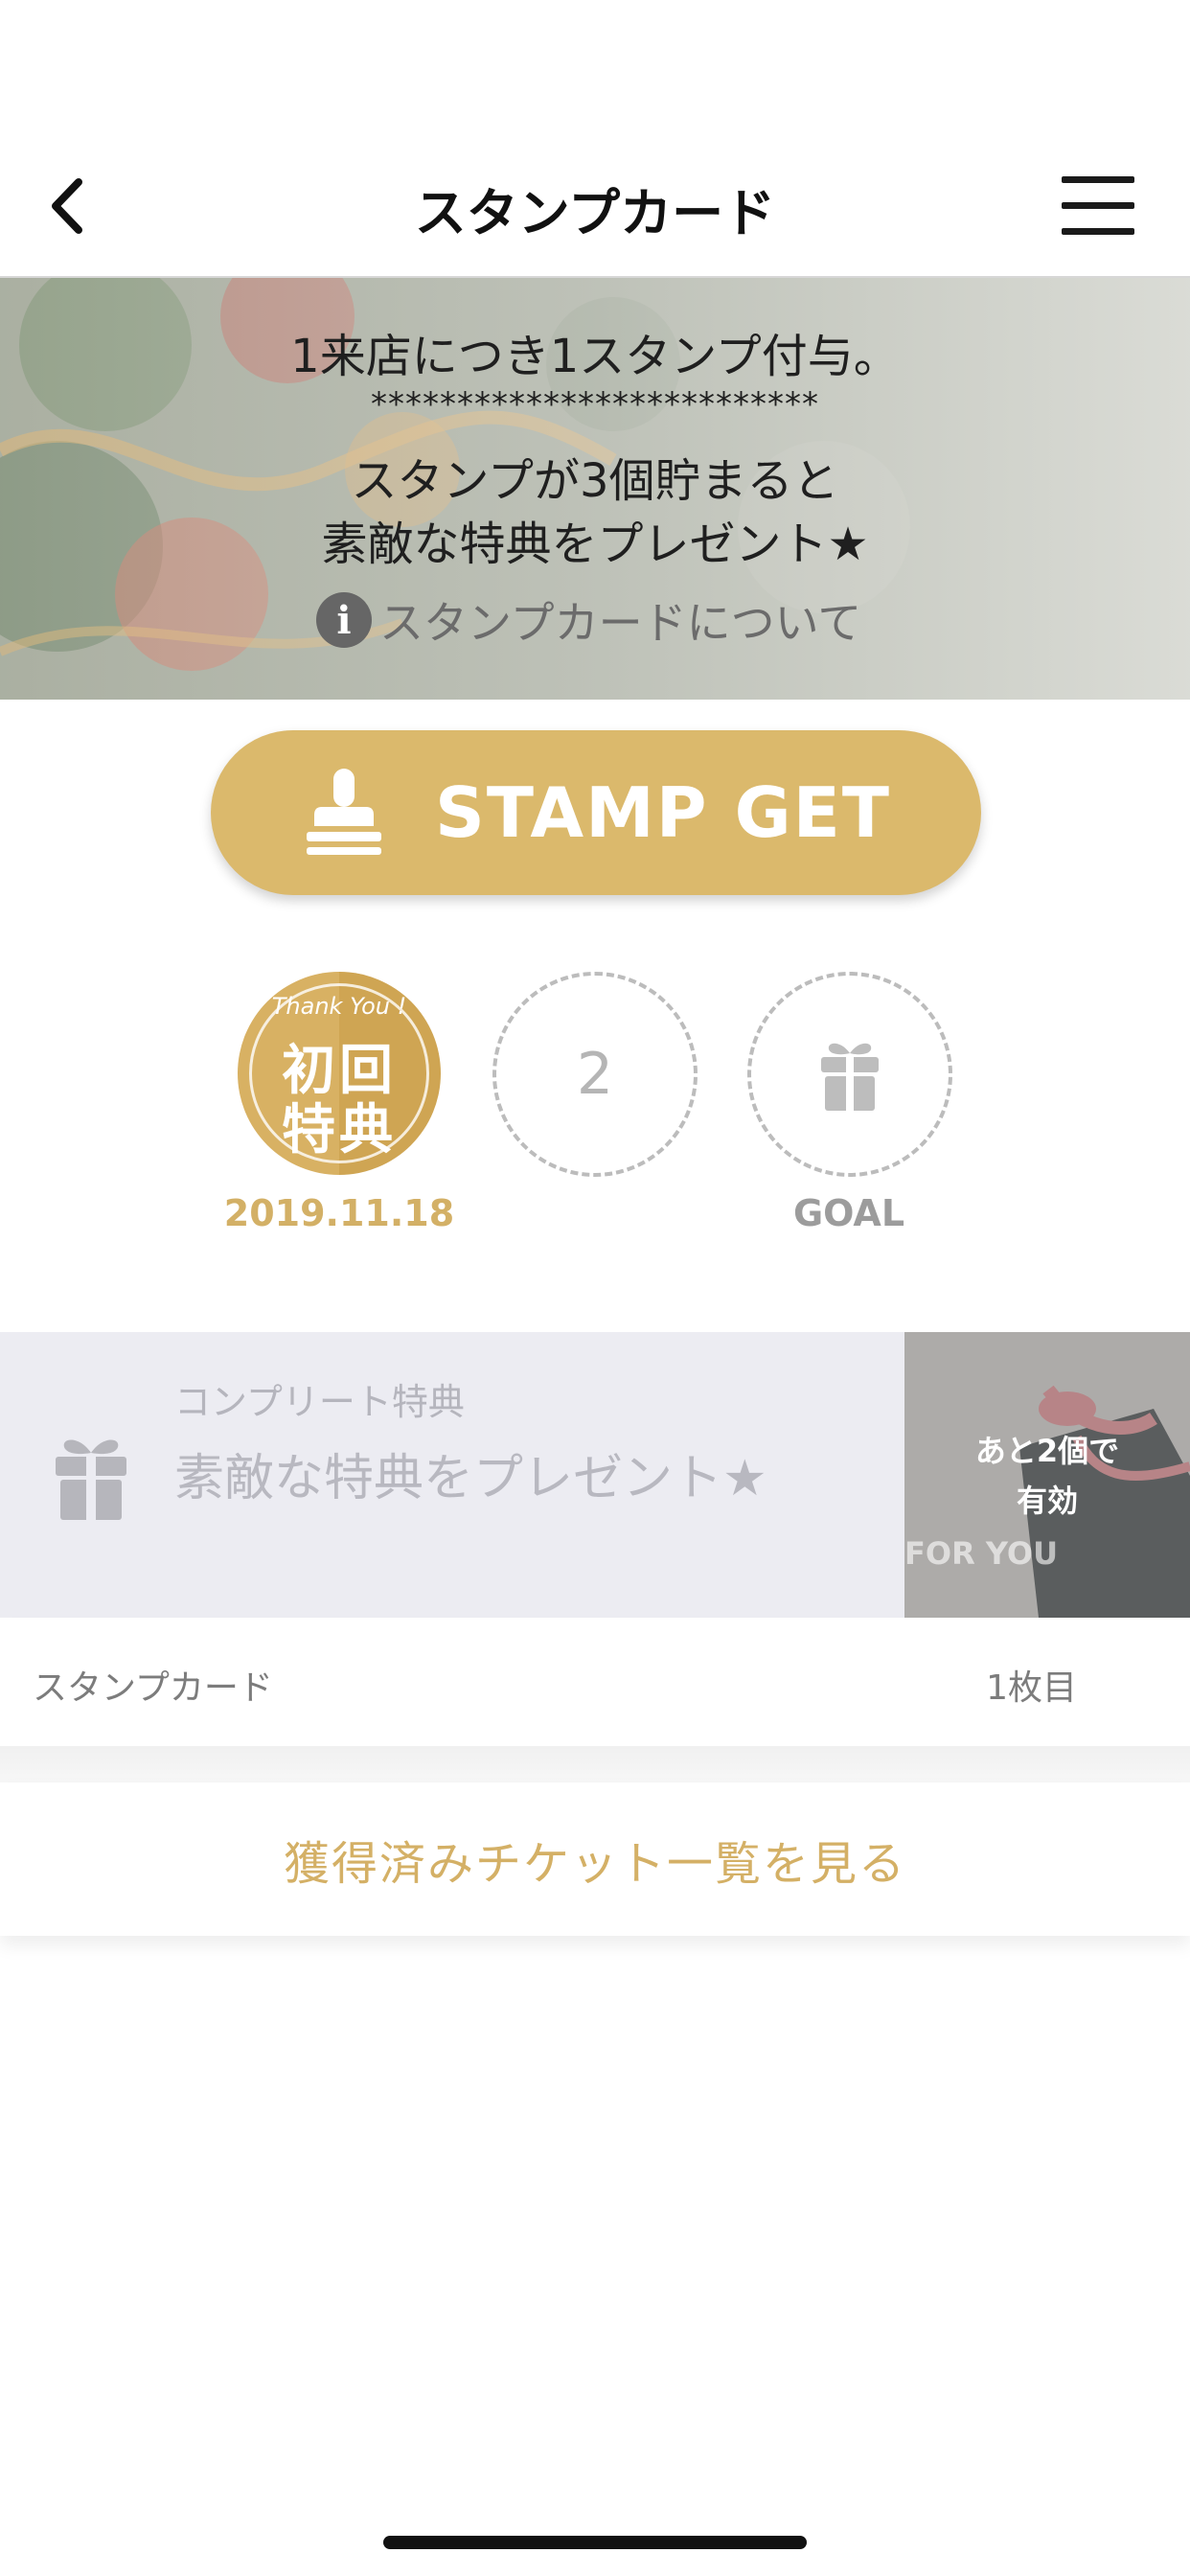 The height and width of the screenshot is (2576, 1190). I want to click on banner-description-2: 素敵な特典をプレゼント★, so click(595, 544).